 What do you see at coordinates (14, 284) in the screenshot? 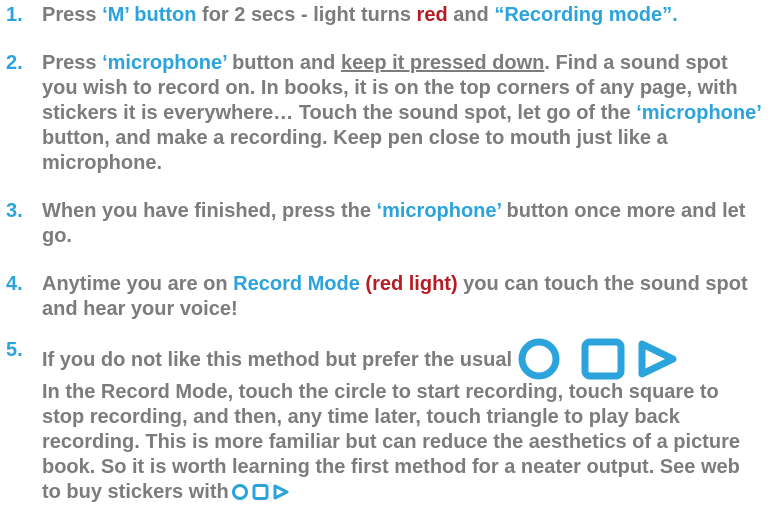
I see `step-number: 4.` at bounding box center [14, 284].